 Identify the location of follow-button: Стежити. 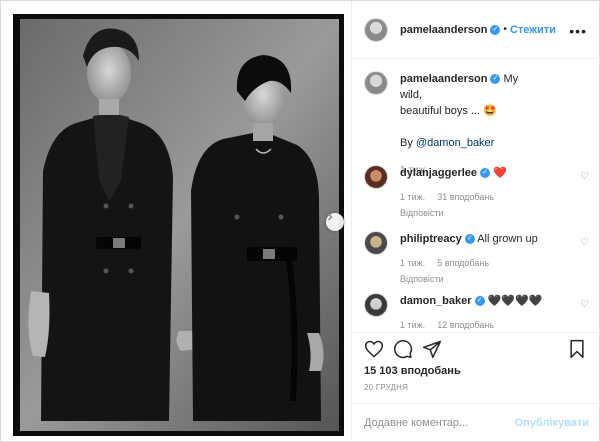
(533, 30).